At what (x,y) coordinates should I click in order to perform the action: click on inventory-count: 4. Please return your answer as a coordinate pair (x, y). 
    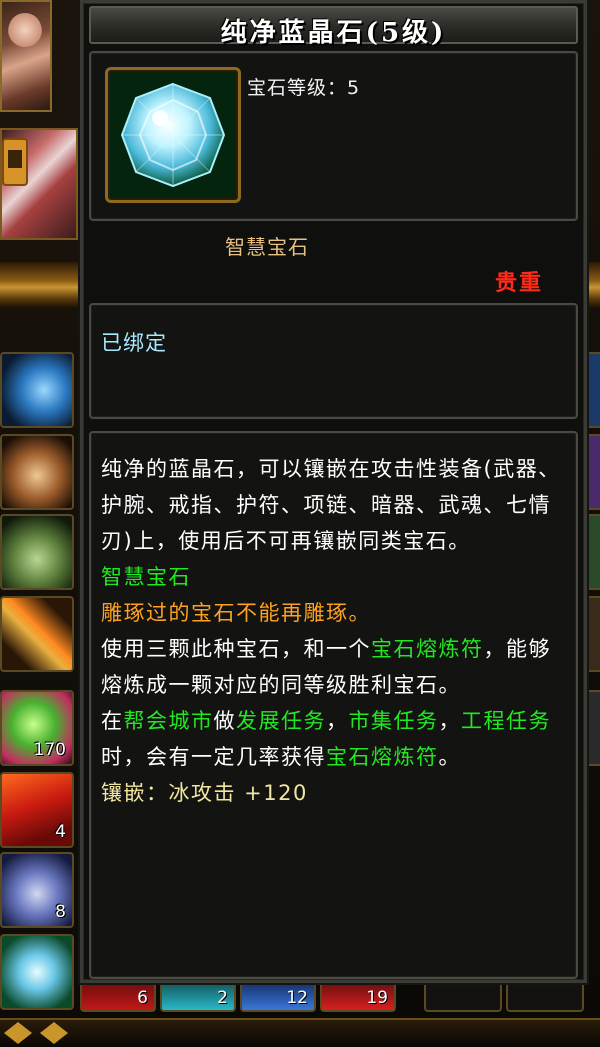
    Looking at the image, I should click on (60, 832).